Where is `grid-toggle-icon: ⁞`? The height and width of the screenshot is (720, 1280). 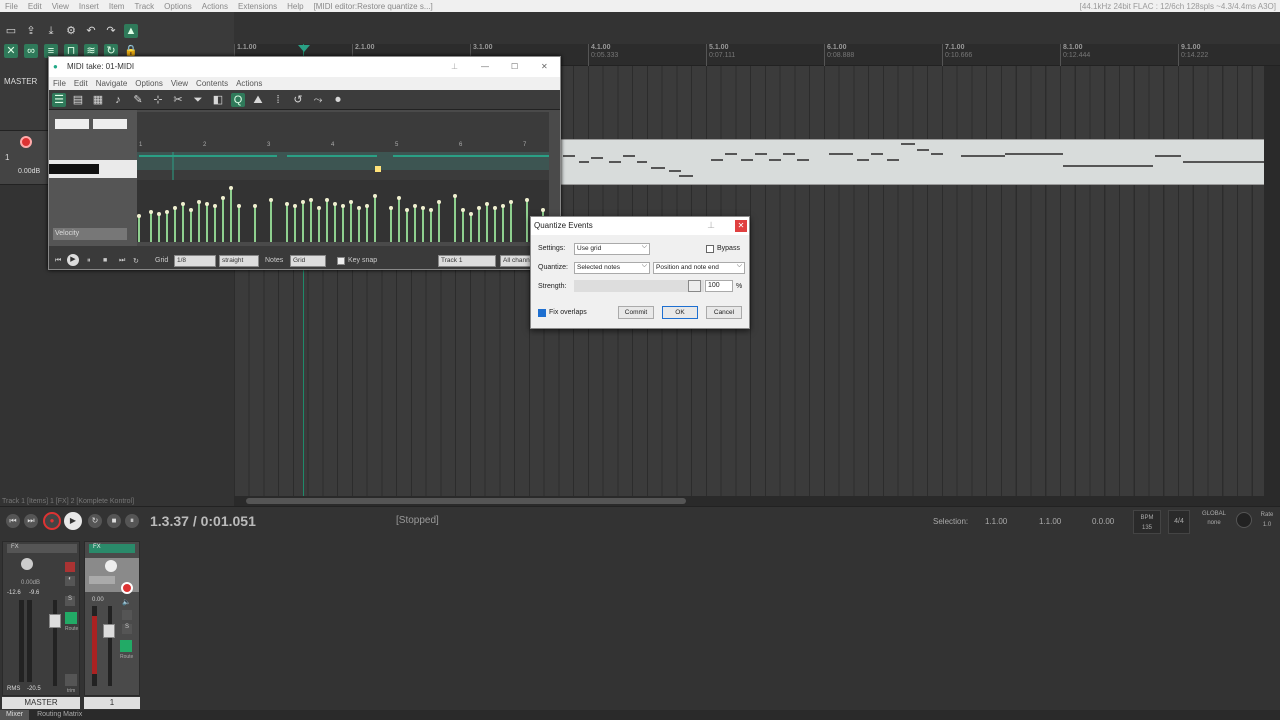 grid-toggle-icon: ⁞ is located at coordinates (278, 100).